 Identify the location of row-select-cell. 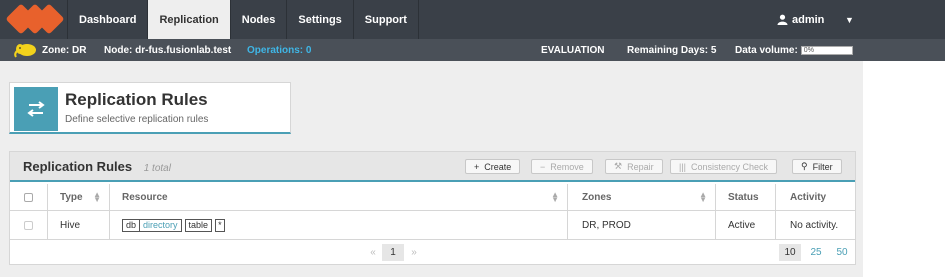
(29, 225).